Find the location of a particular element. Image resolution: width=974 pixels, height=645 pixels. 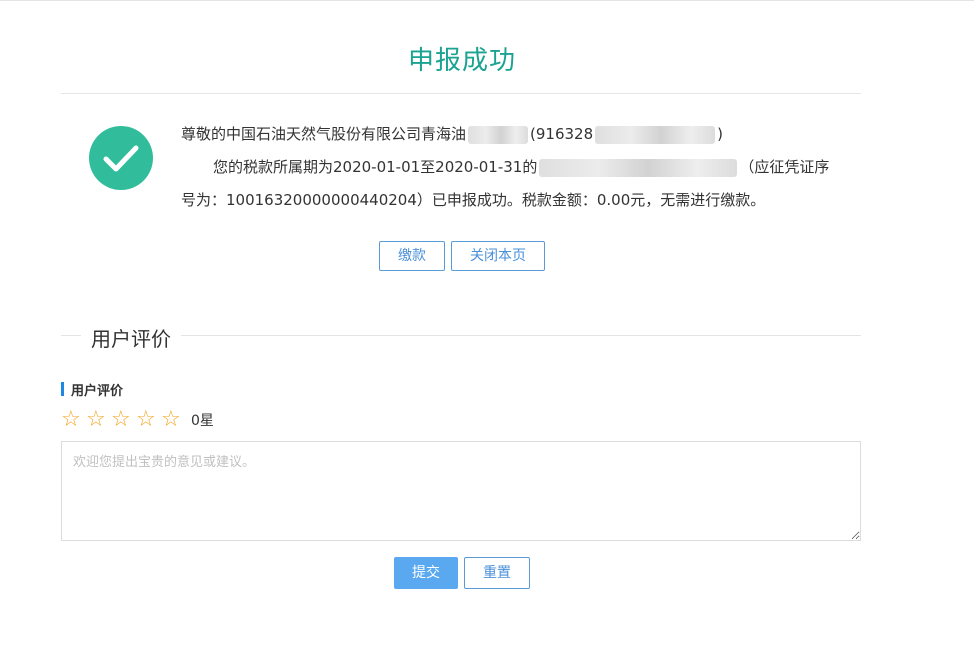

success-check-icon is located at coordinates (121, 158).